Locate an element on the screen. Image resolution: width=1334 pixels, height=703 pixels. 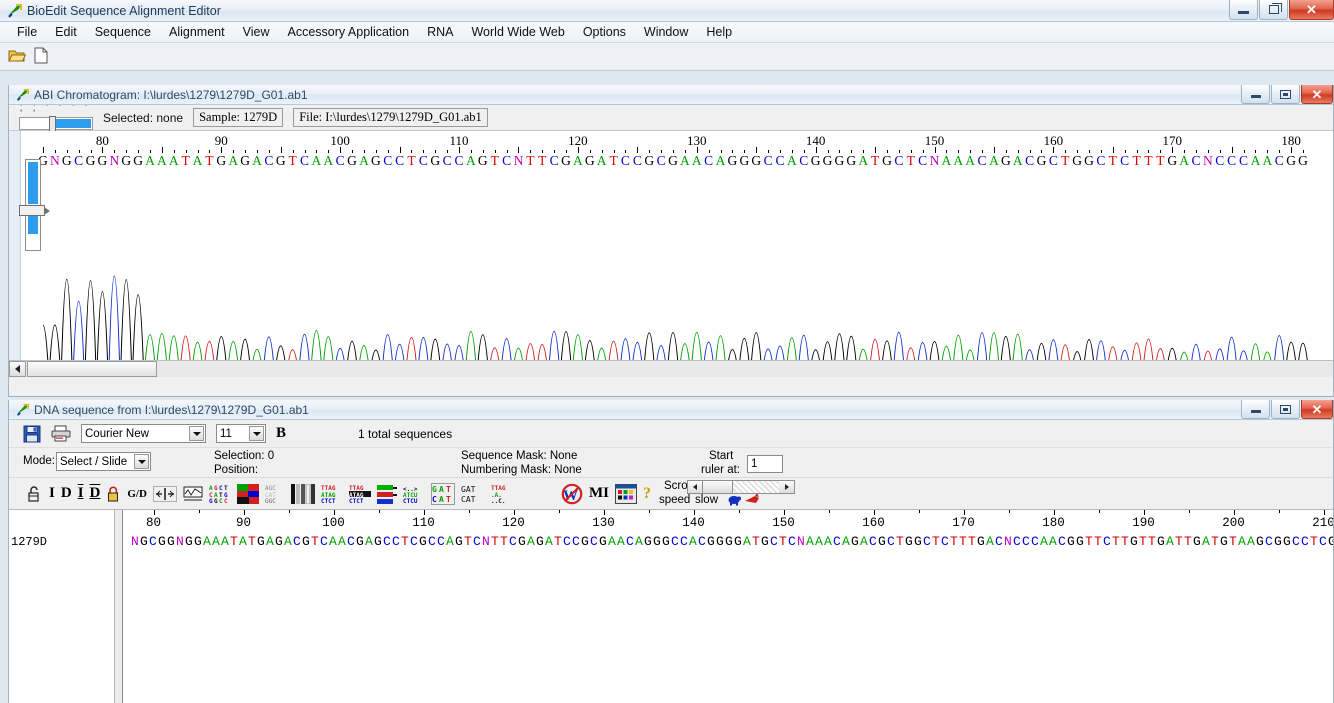
translate-dna-icon: TTAG .A. ..C. is located at coordinates (502, 494).